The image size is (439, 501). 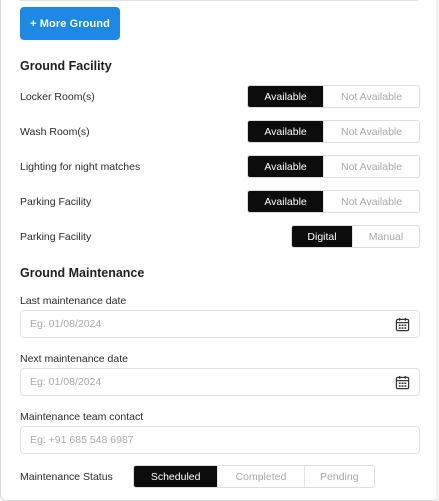 I want to click on last-maintenance-date-field, so click(x=220, y=324).